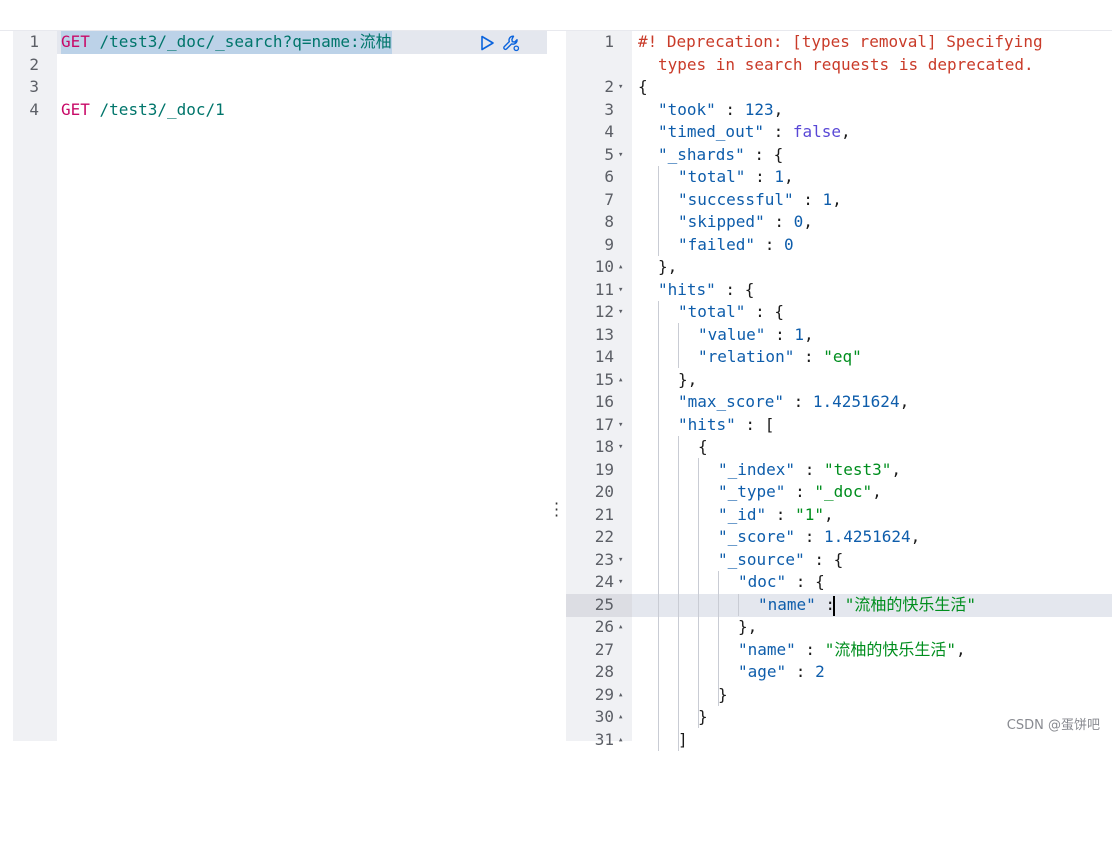 The image size is (1112, 841). I want to click on request-line: 3, so click(280, 87).